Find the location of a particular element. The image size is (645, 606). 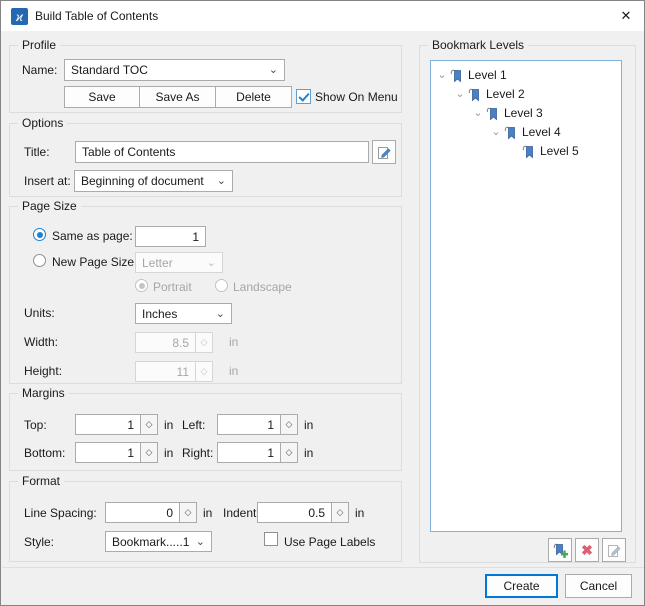

same-as-page-input: 1 is located at coordinates (170, 236).